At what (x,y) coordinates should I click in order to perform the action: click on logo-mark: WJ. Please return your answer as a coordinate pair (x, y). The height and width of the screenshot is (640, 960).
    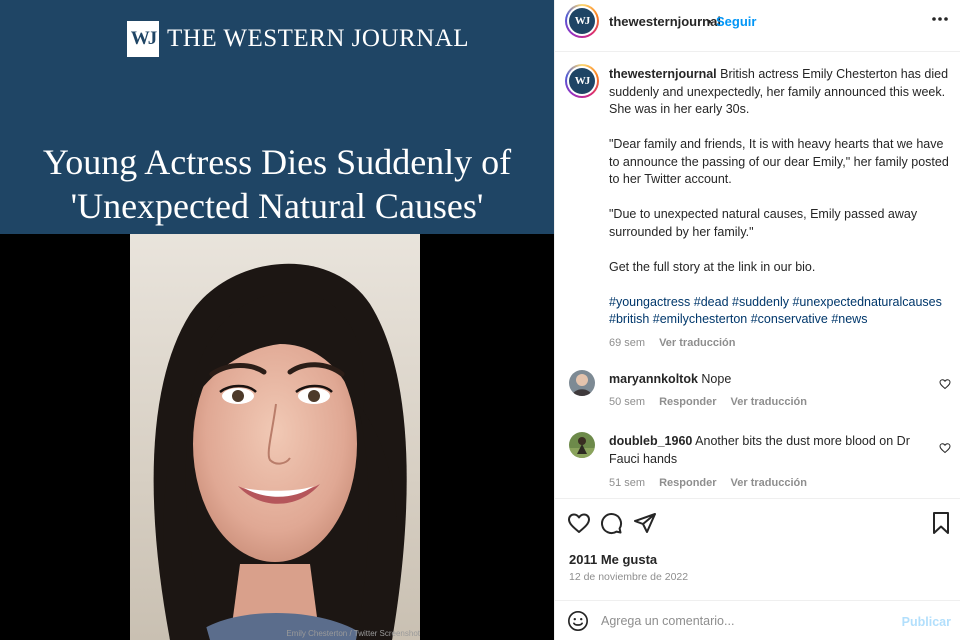
    Looking at the image, I should click on (143, 39).